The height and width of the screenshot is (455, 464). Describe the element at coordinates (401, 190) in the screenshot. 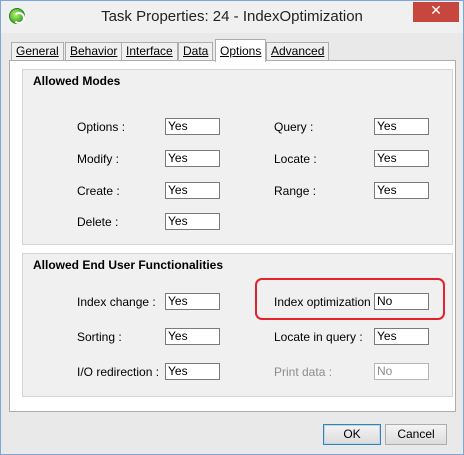

I see `range-field: Yes` at that location.